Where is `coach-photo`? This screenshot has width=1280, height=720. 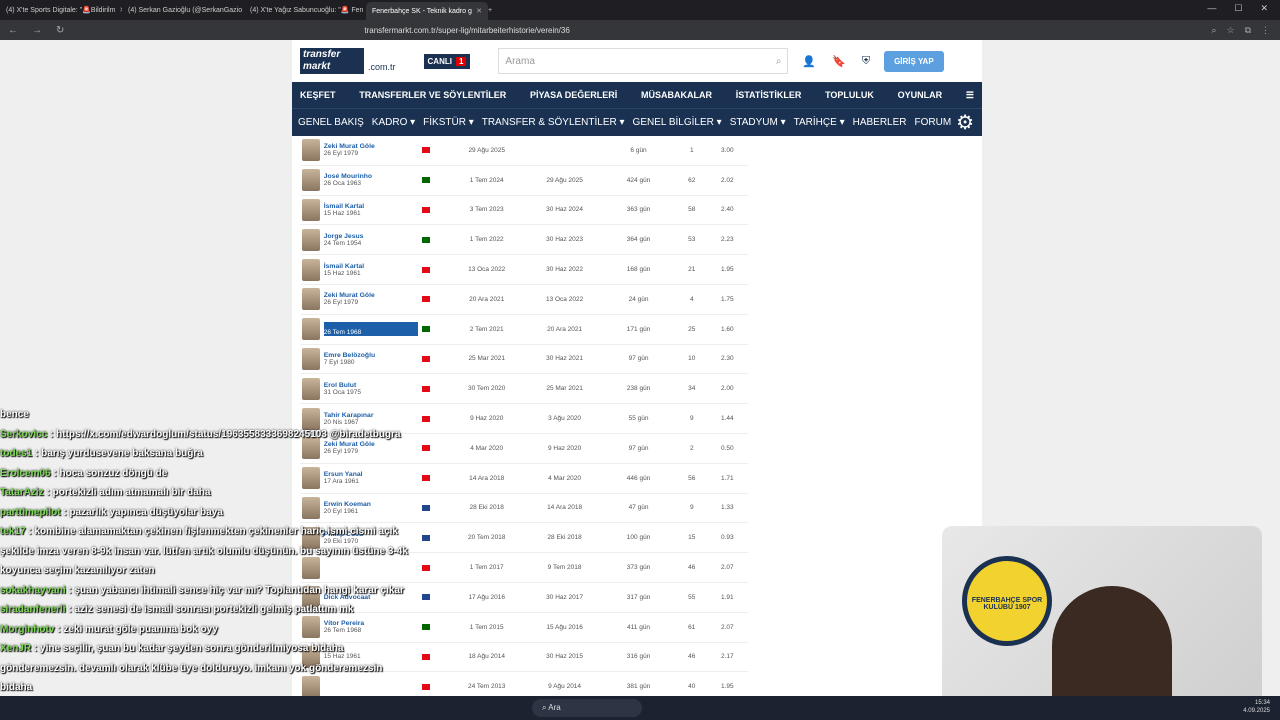 coach-photo is located at coordinates (311, 269).